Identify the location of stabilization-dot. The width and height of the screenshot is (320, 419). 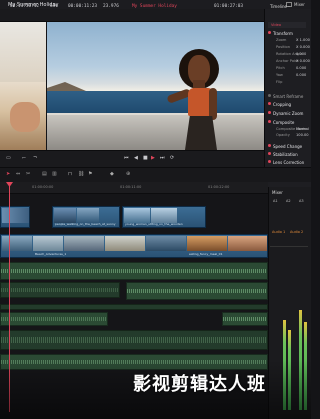
(269, 153).